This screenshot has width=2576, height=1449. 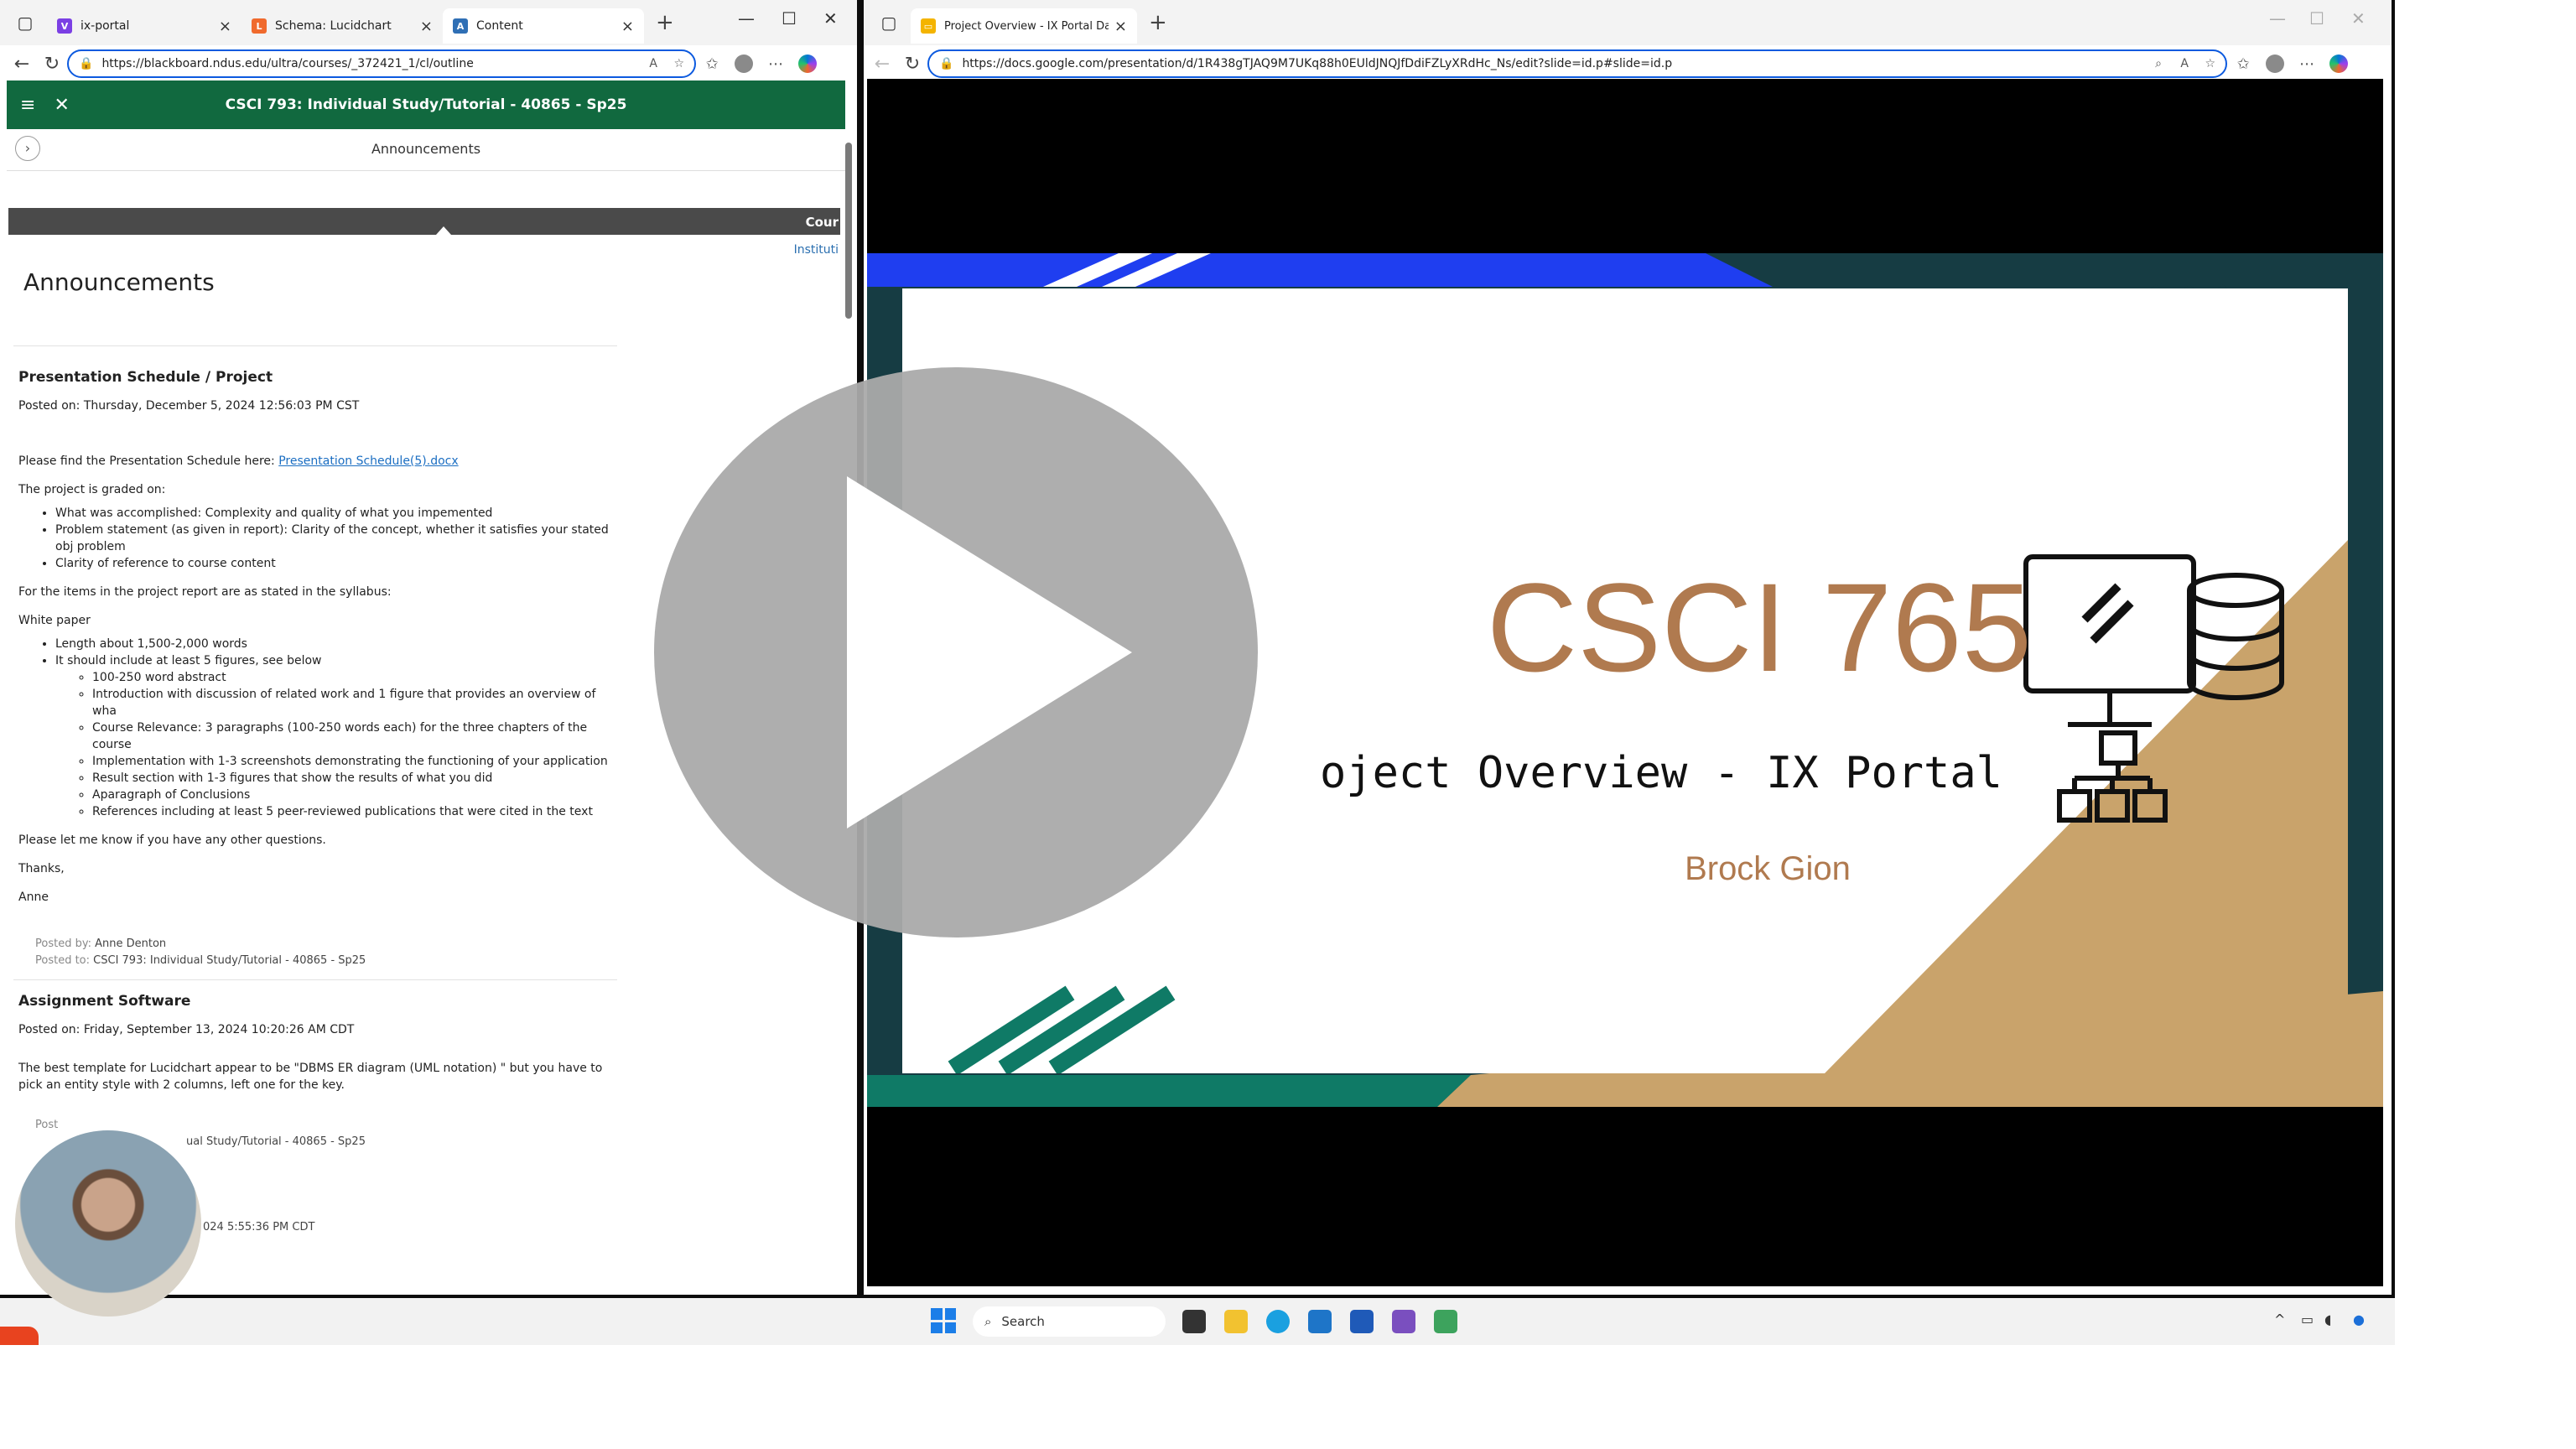 What do you see at coordinates (328, 945) in the screenshot?
I see `posted-by: Posted by: Anne Denton` at bounding box center [328, 945].